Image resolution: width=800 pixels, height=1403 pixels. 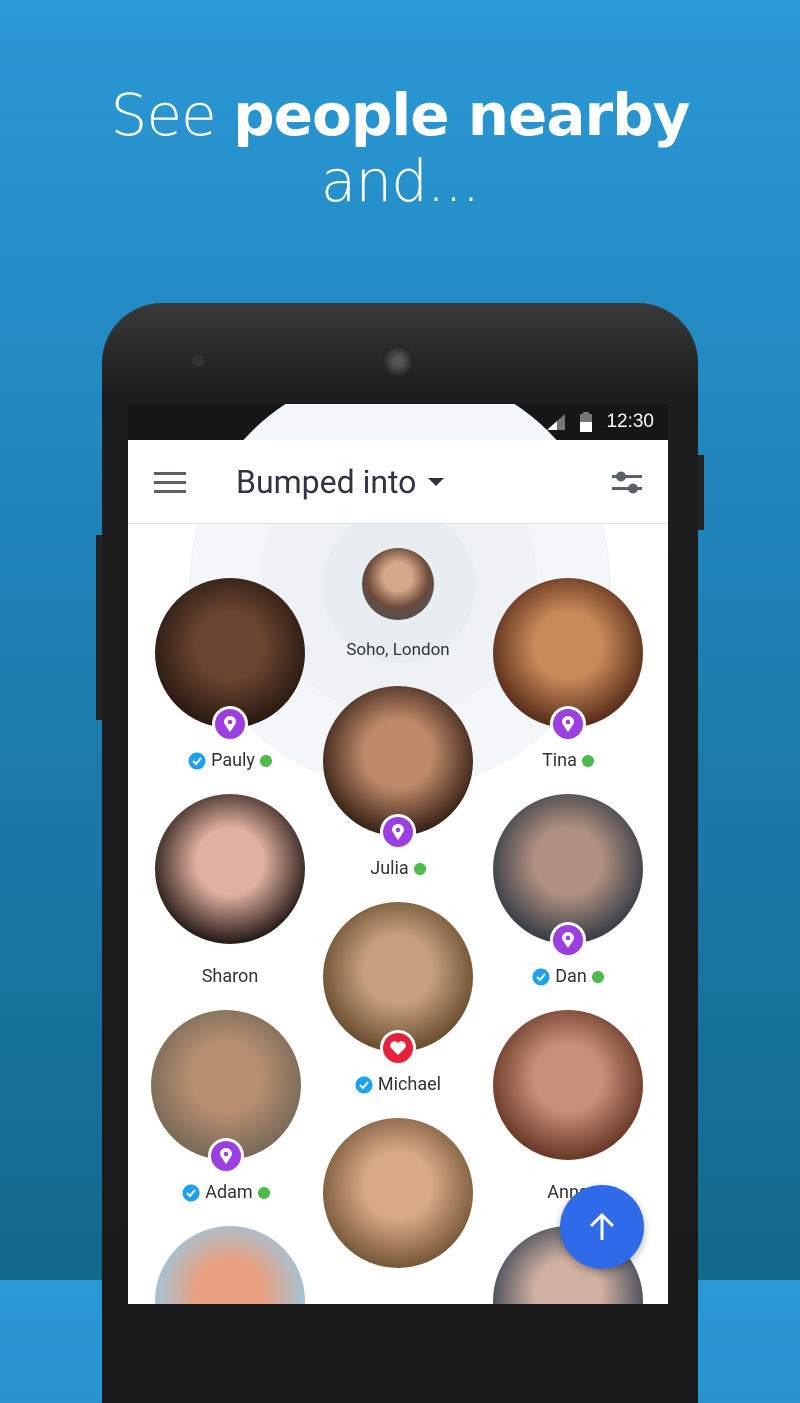 I want to click on front-camera-icon, so click(x=198, y=361).